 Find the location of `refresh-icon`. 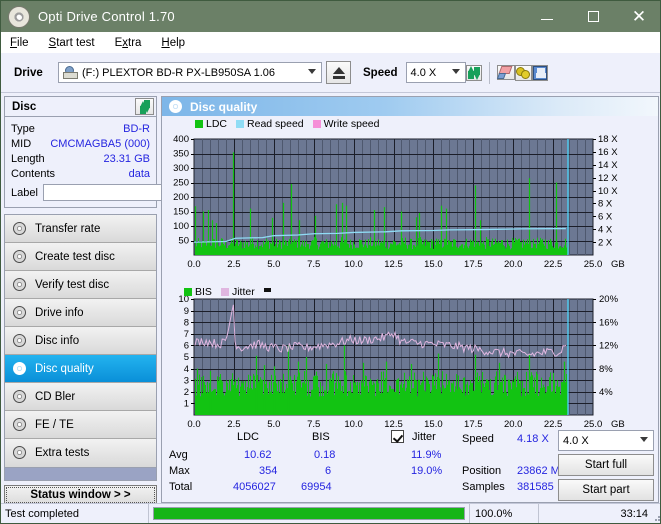

refresh-icon is located at coordinates (474, 72).